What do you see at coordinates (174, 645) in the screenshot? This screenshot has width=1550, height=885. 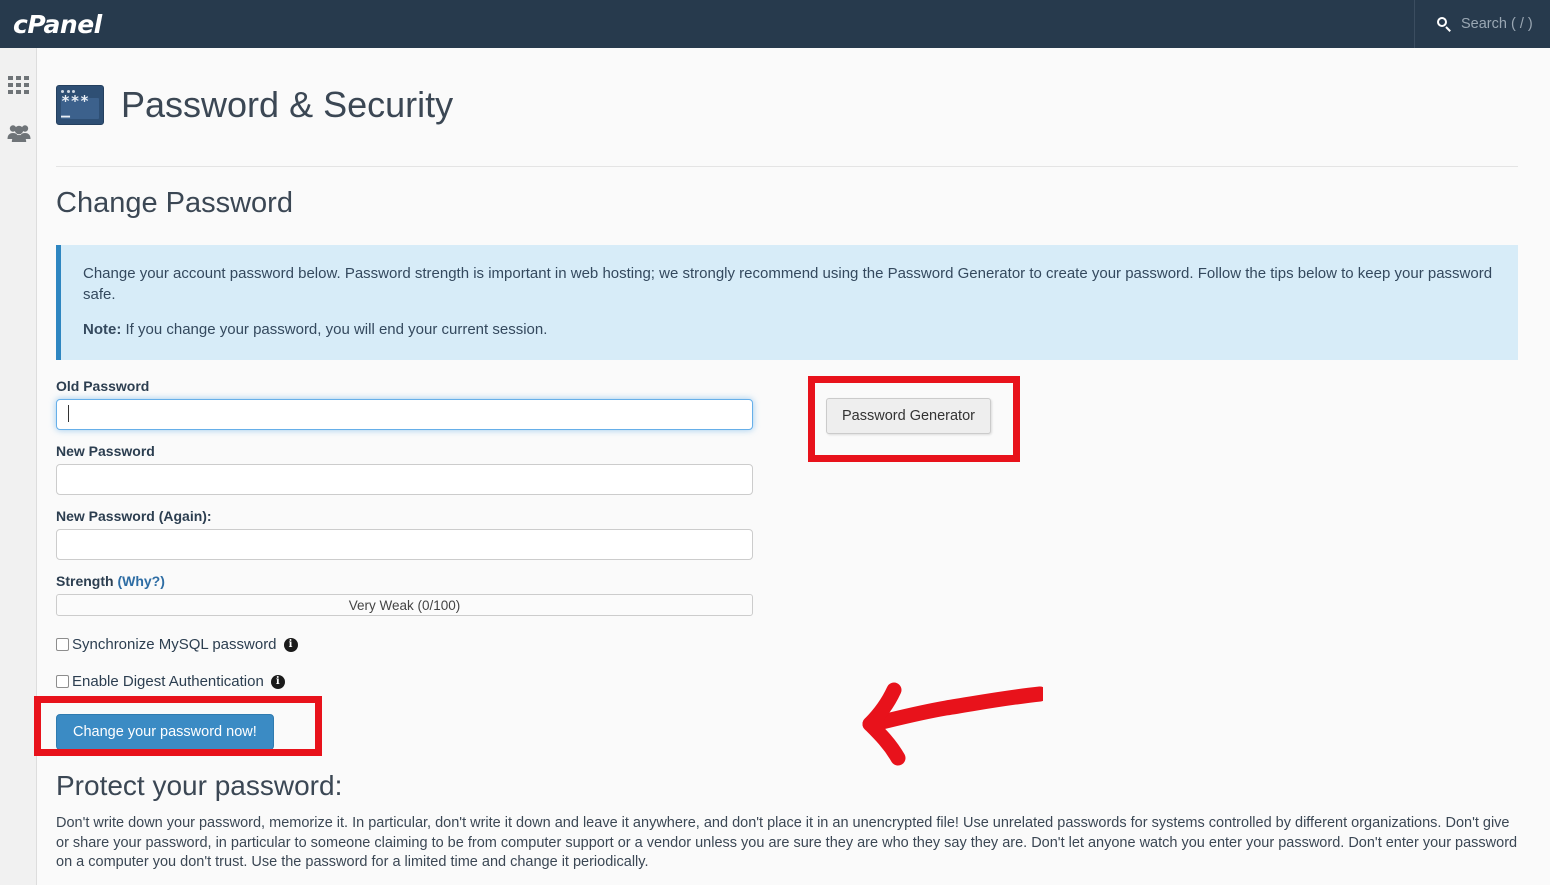 I see `sync-mysql-password-label: Synchronize MySQL password` at bounding box center [174, 645].